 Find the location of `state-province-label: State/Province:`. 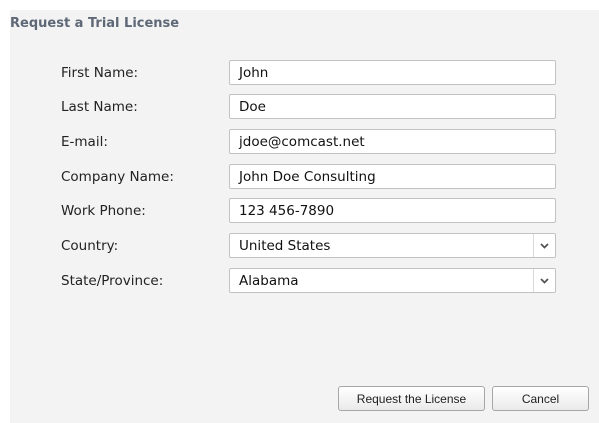

state-province-label: State/Province: is located at coordinates (112, 281).